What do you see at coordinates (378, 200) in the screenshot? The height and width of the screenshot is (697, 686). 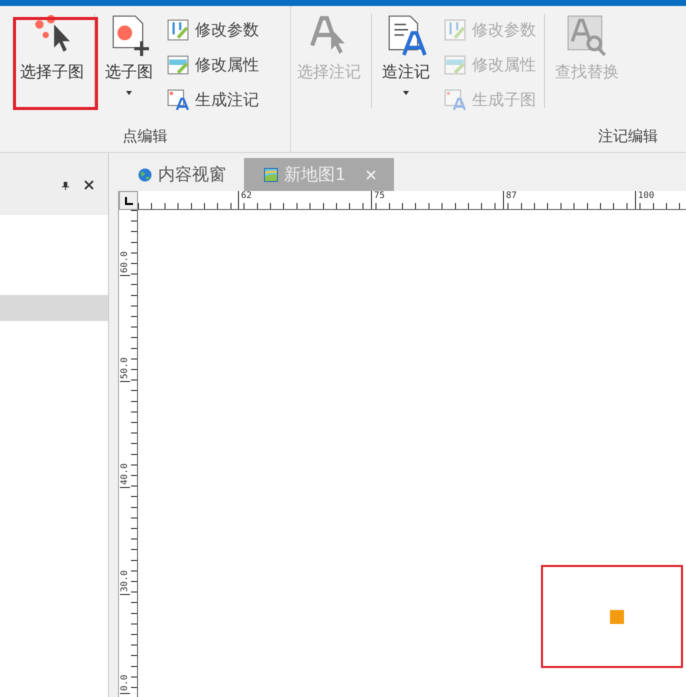 I see `ruler-label: 75` at bounding box center [378, 200].